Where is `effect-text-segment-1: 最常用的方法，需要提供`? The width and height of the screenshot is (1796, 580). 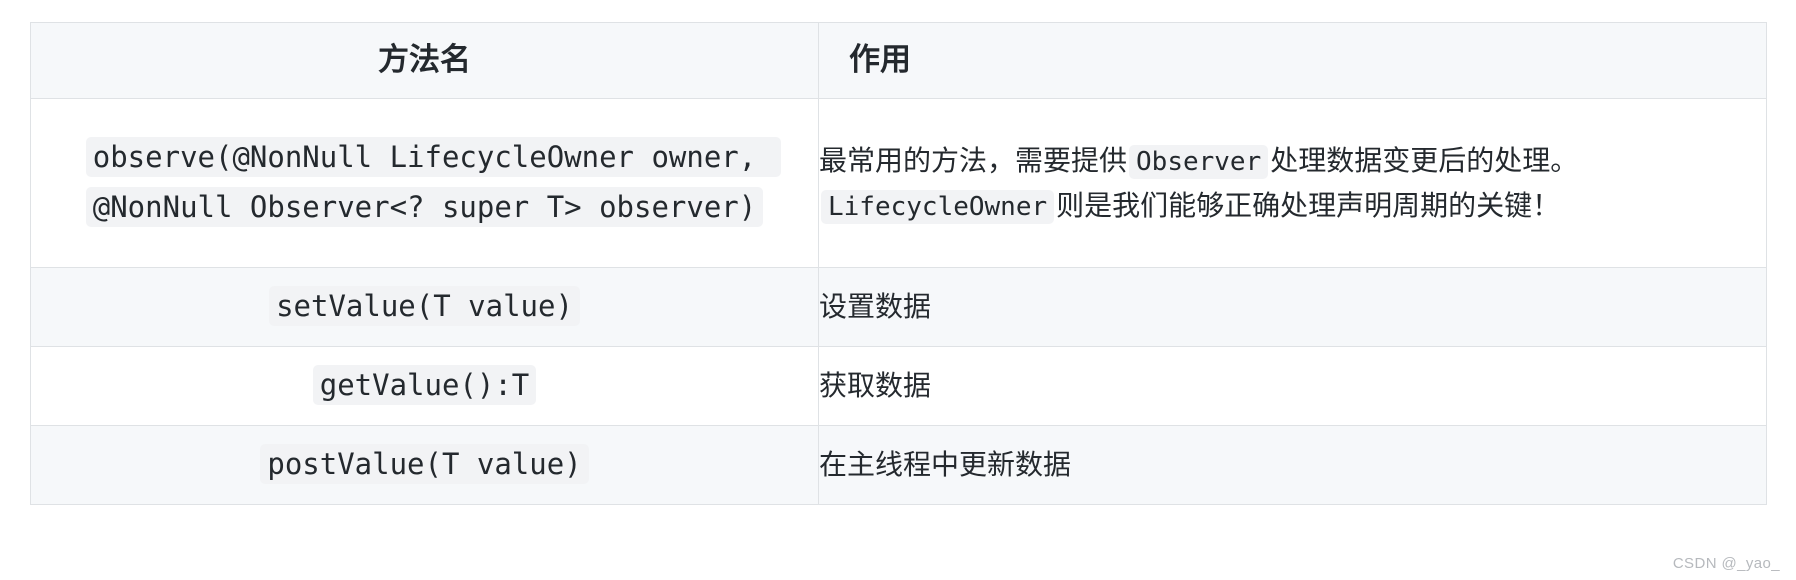
effect-text-segment-1: 最常用的方法，需要提供 is located at coordinates (973, 160).